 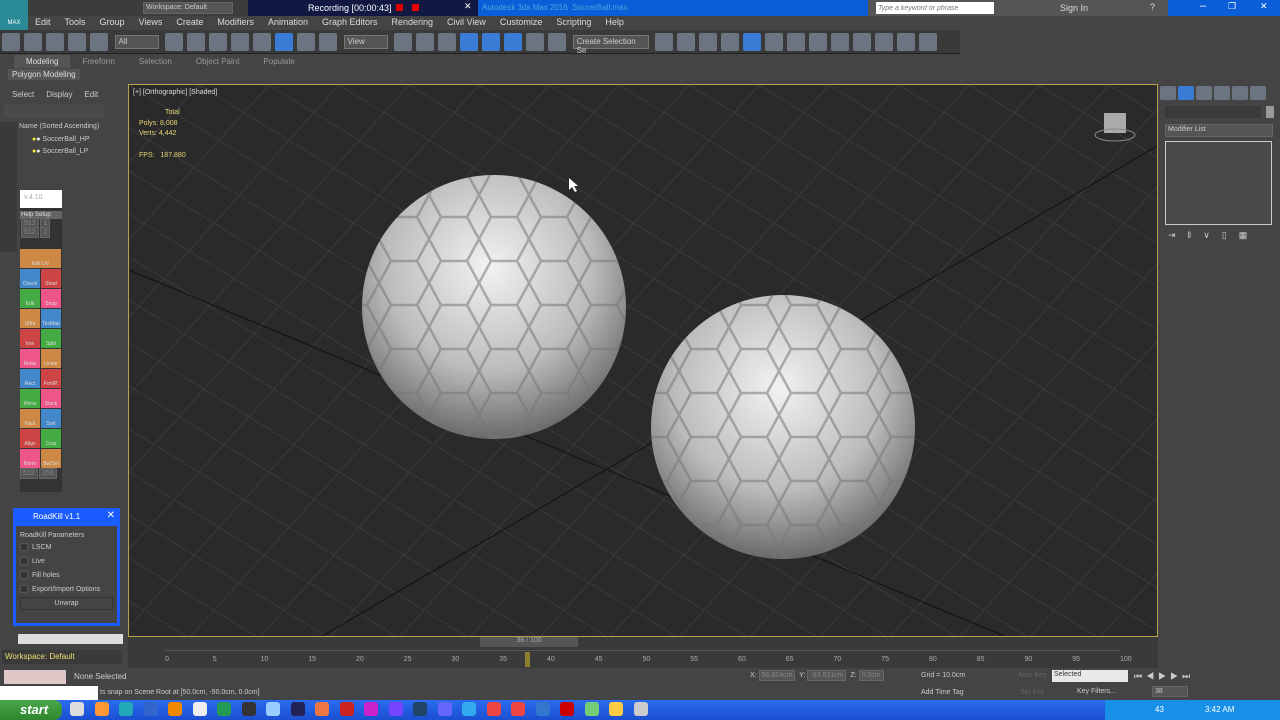 I want to click on render-cloud-icon, so click(x=928, y=42).